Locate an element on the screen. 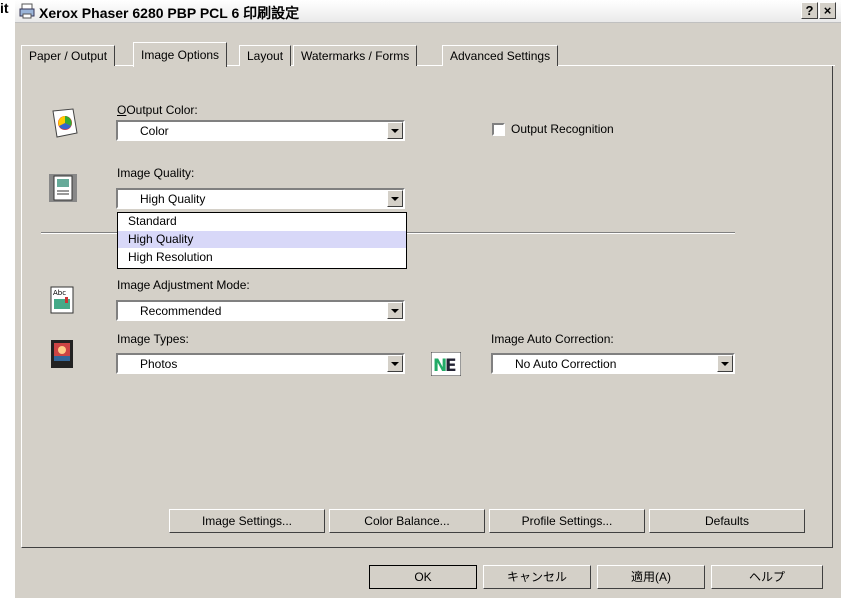 The width and height of the screenshot is (844, 598). cancel-button: キャンセル is located at coordinates (537, 577).